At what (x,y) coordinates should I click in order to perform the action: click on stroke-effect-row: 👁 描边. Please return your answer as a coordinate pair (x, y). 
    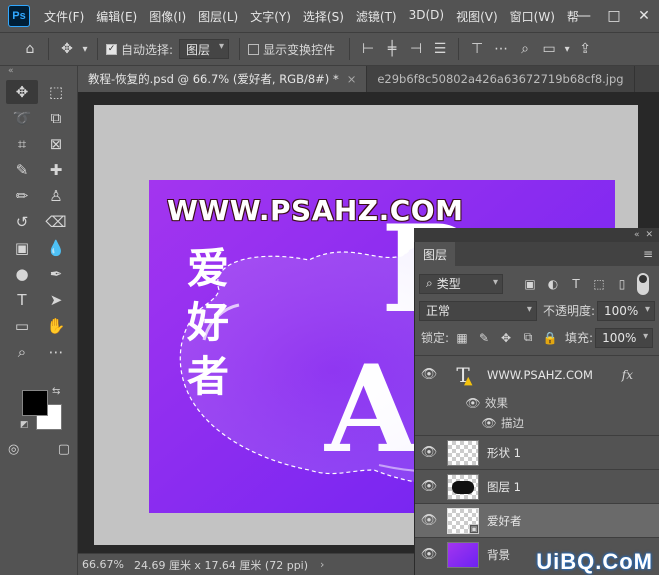
    Looking at the image, I should click on (537, 423).